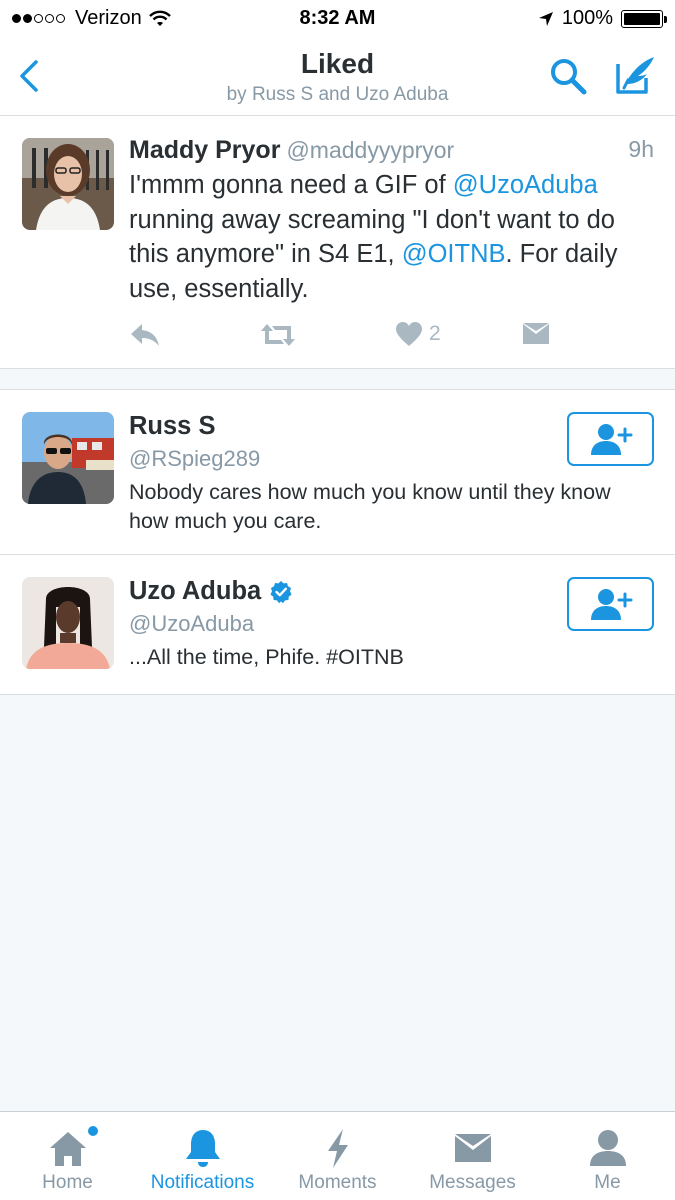  I want to click on tweet-header: Maddy Pryor @maddyyypryor 9h, so click(391, 150).